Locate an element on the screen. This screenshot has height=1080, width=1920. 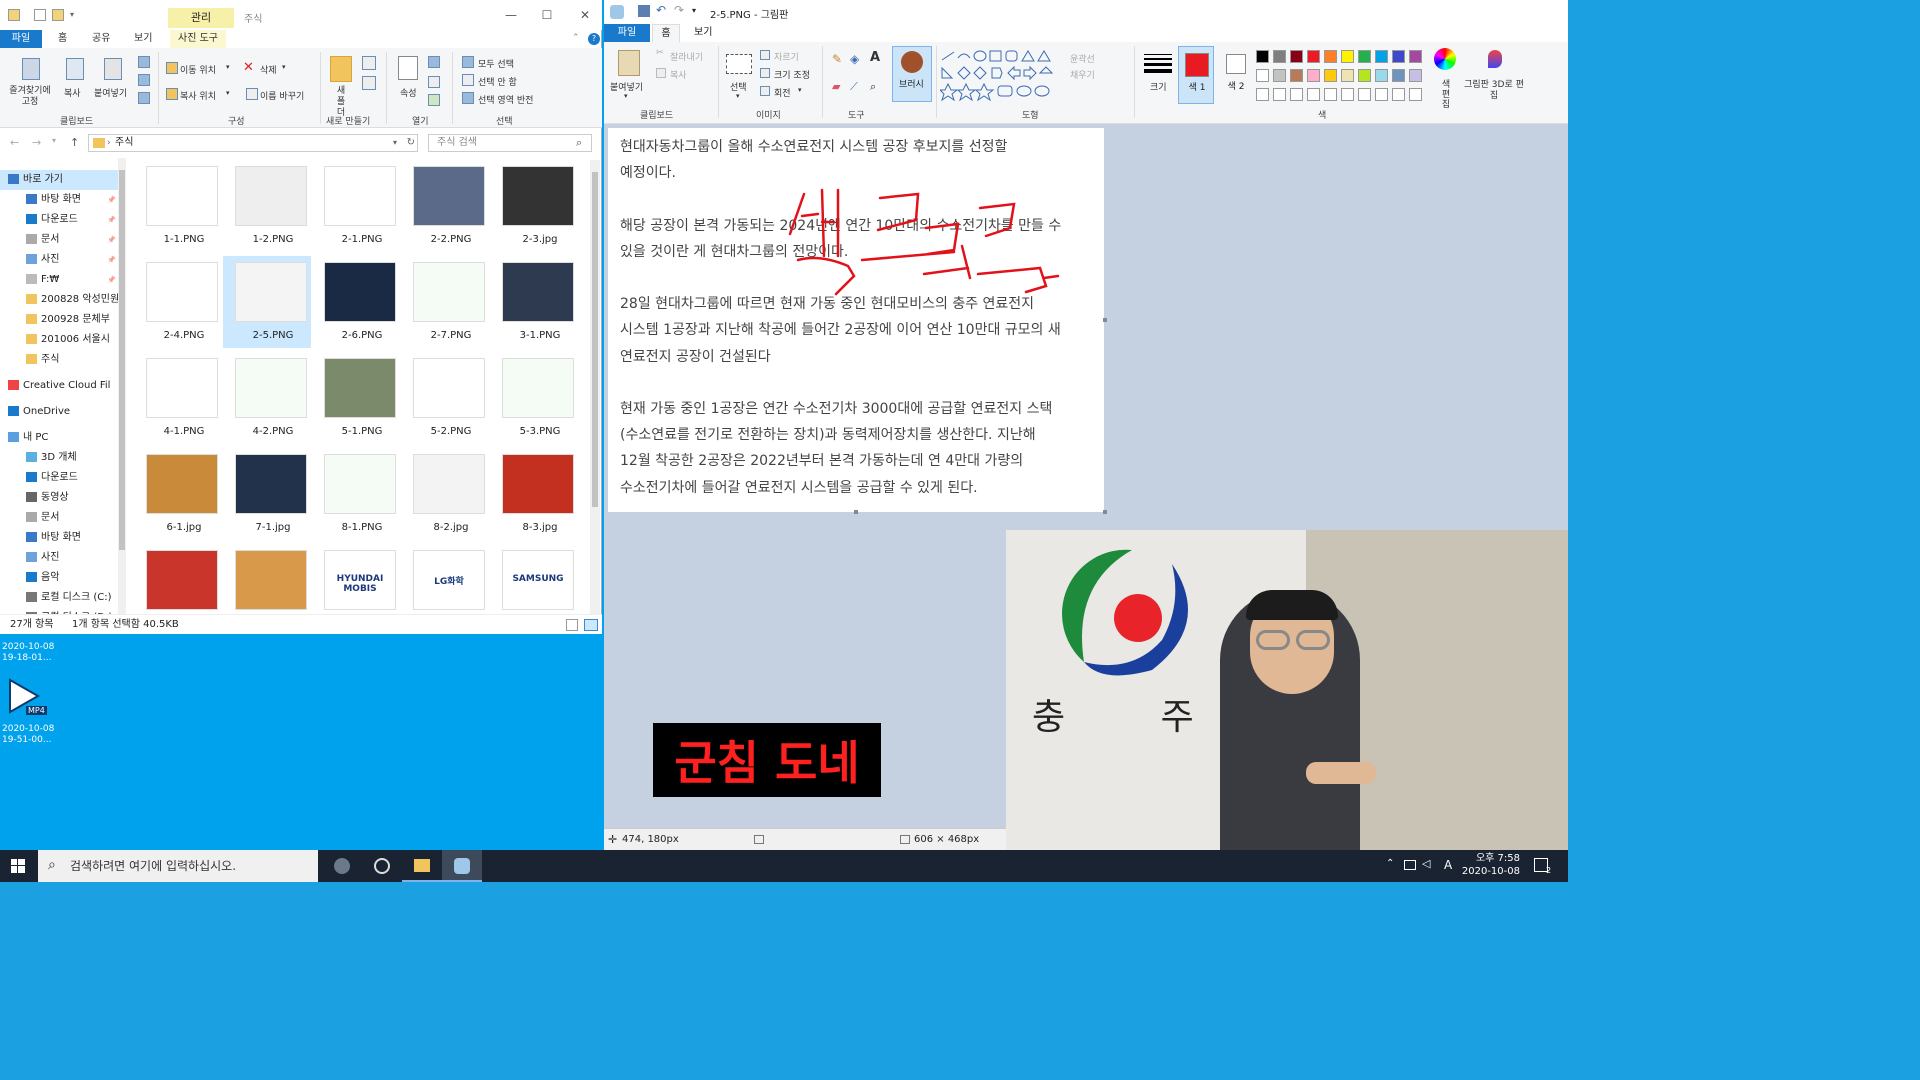
paste-icon is located at coordinates (629, 63).